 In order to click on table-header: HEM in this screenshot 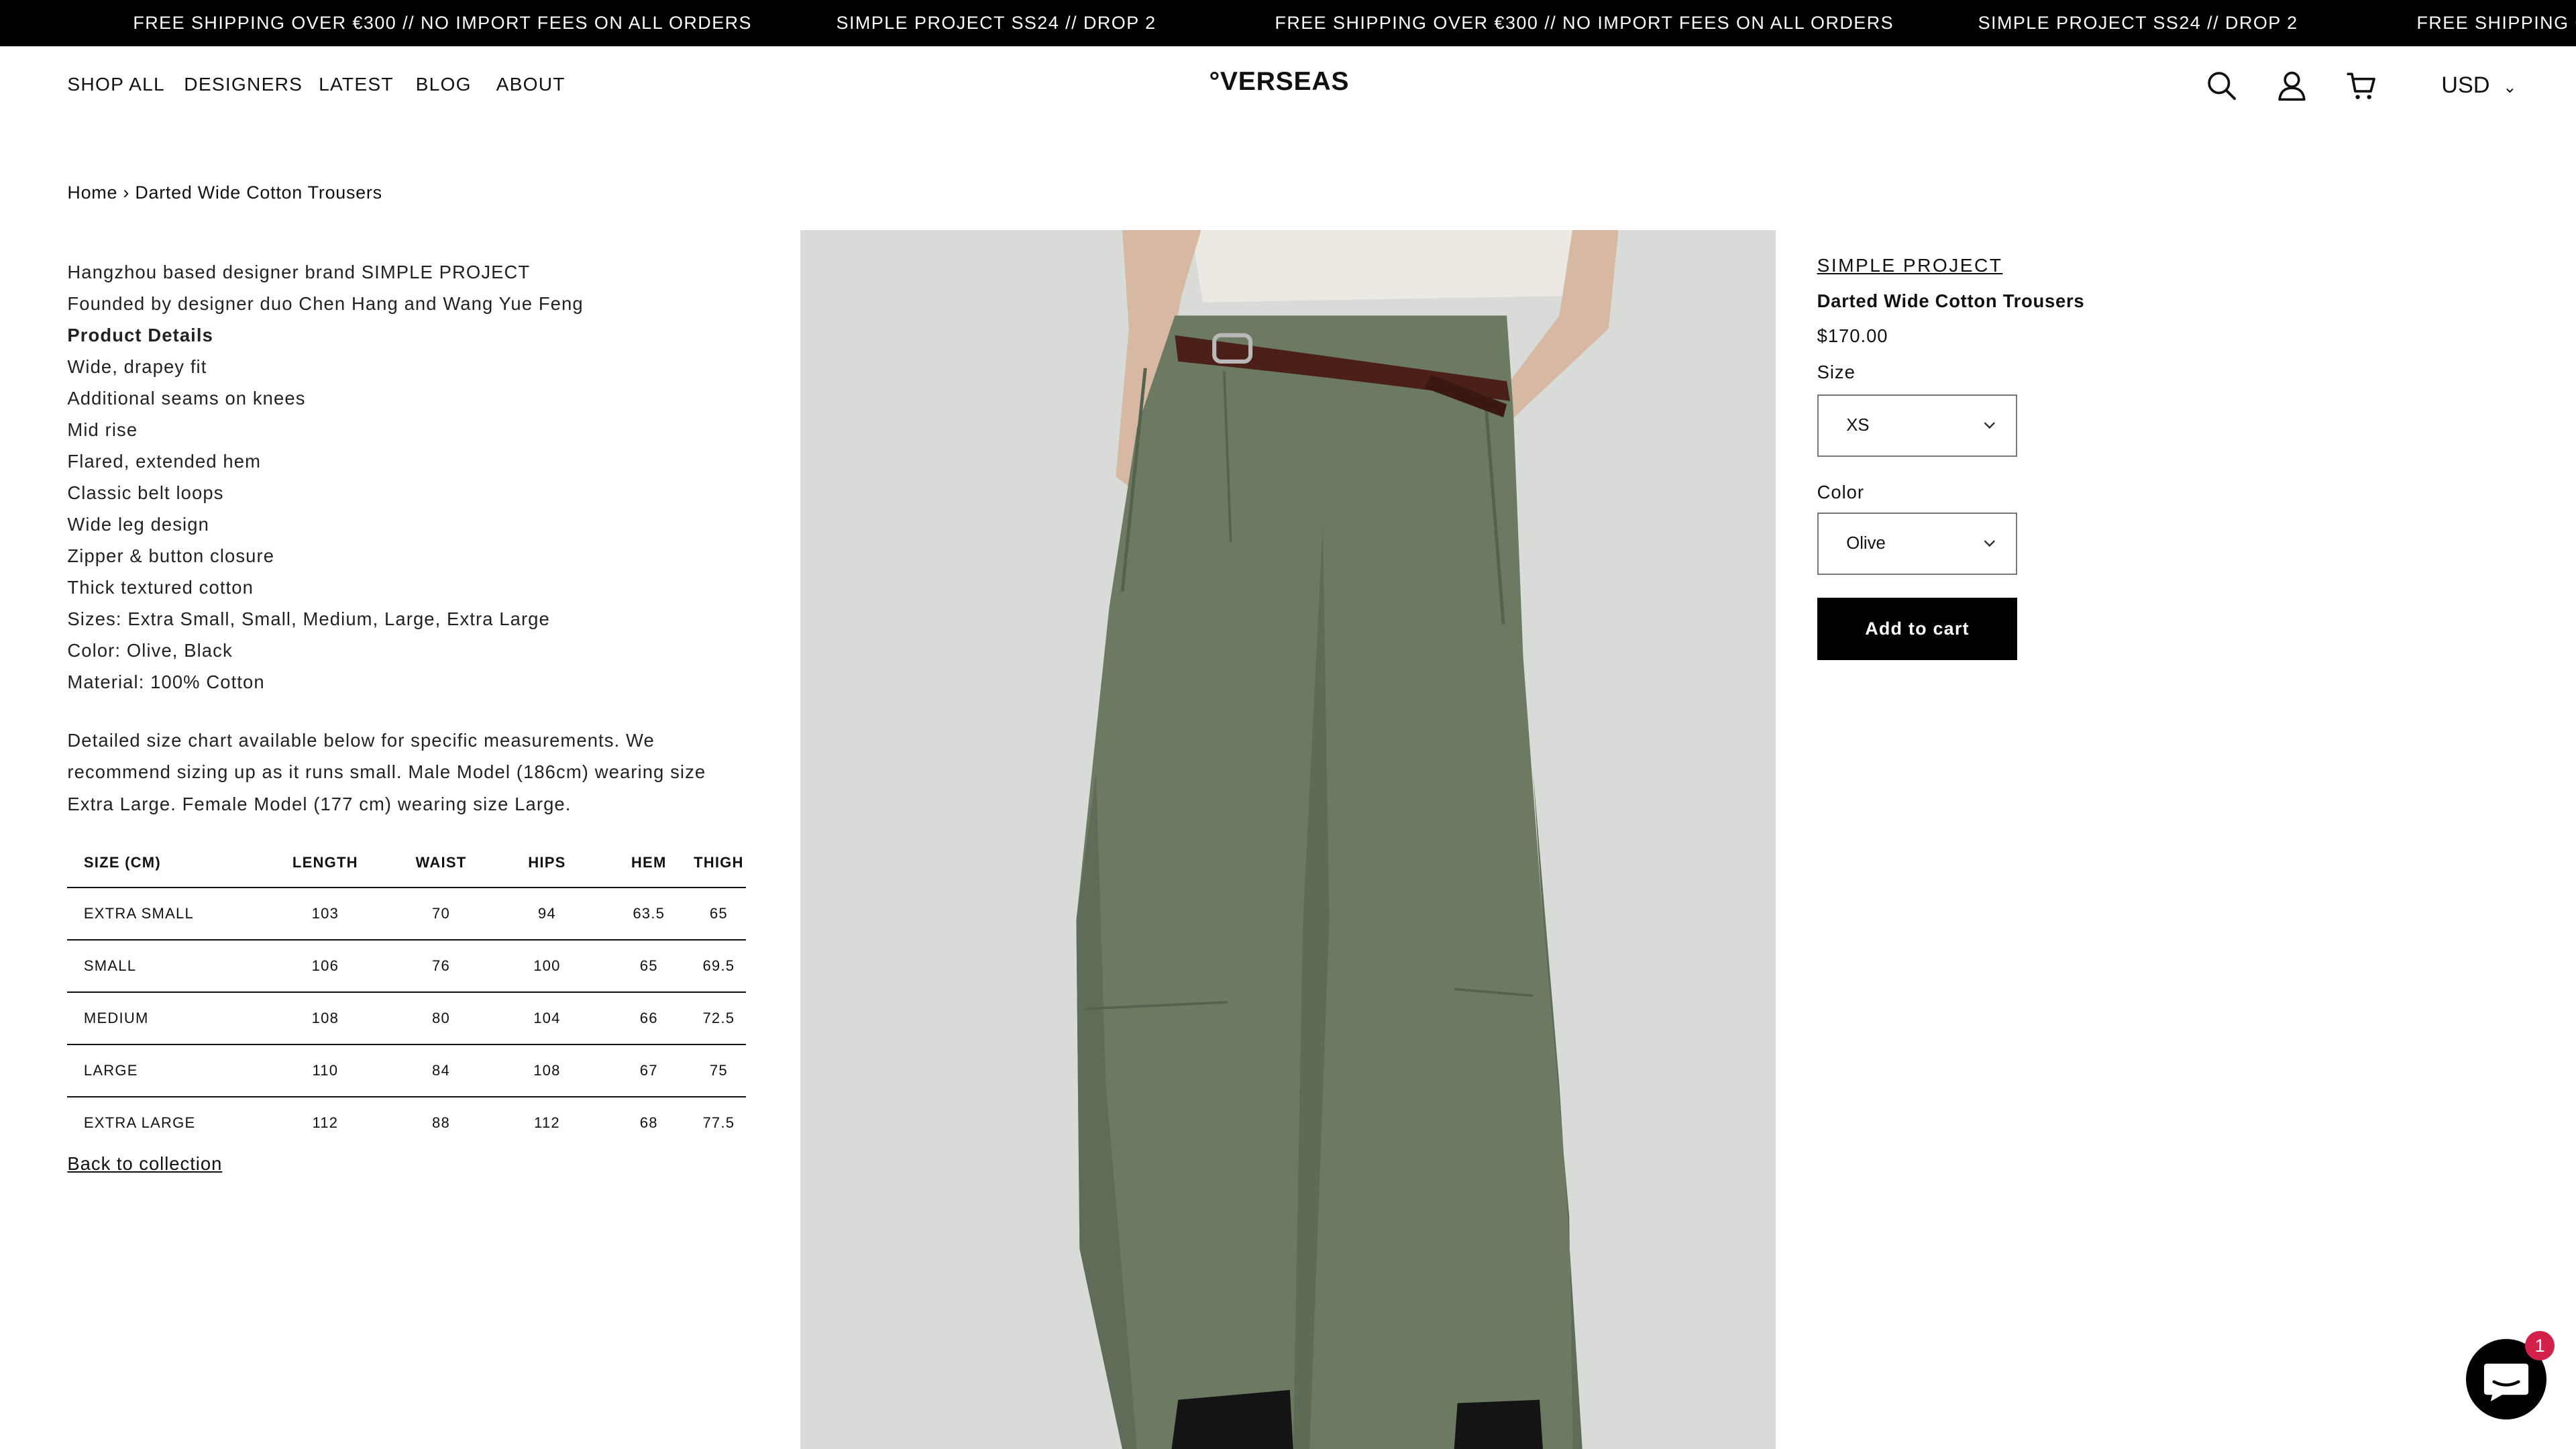, I will do `click(649, 863)`.